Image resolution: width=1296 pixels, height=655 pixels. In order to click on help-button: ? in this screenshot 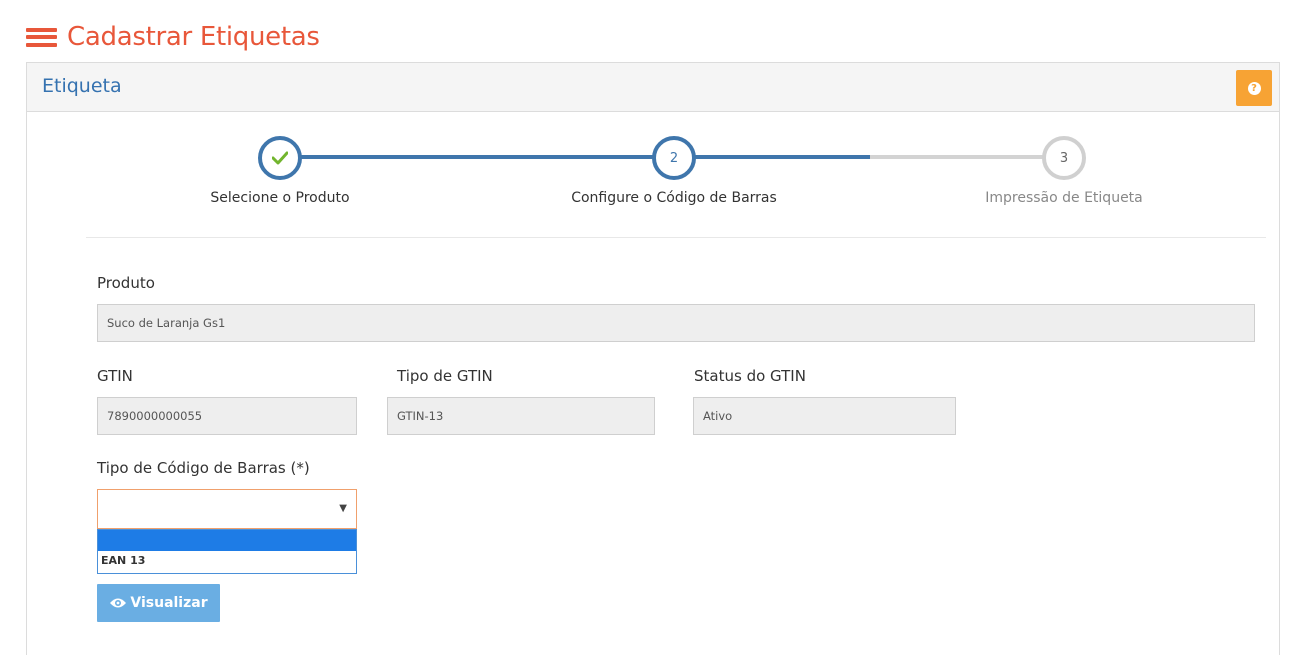, I will do `click(1254, 88)`.